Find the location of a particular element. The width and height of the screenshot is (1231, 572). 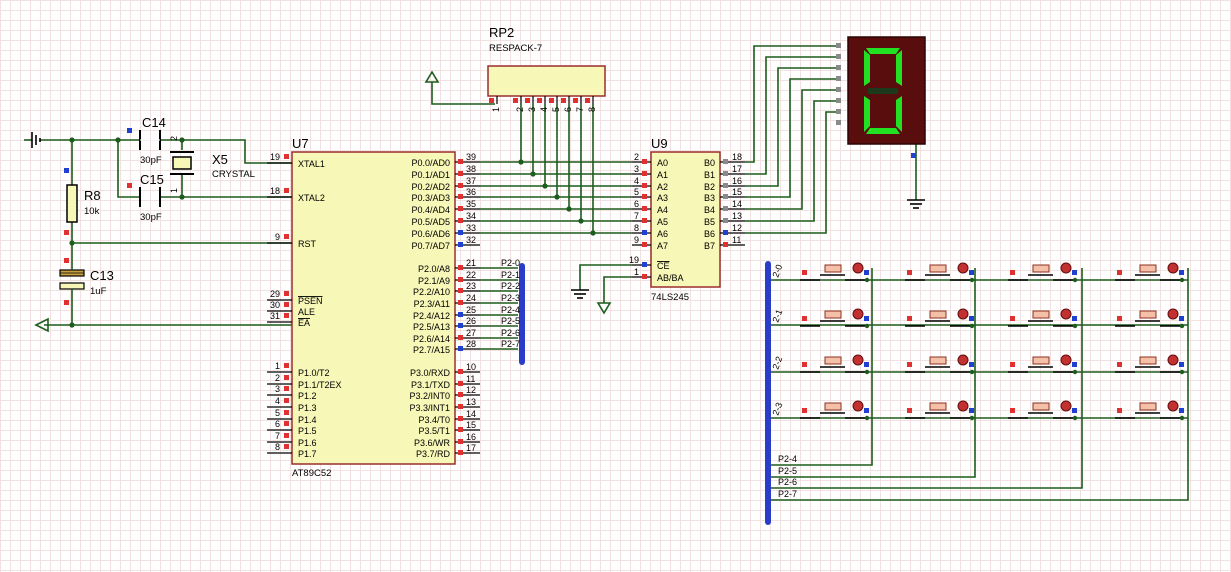

u7-part: AT89C52 is located at coordinates (311, 473).